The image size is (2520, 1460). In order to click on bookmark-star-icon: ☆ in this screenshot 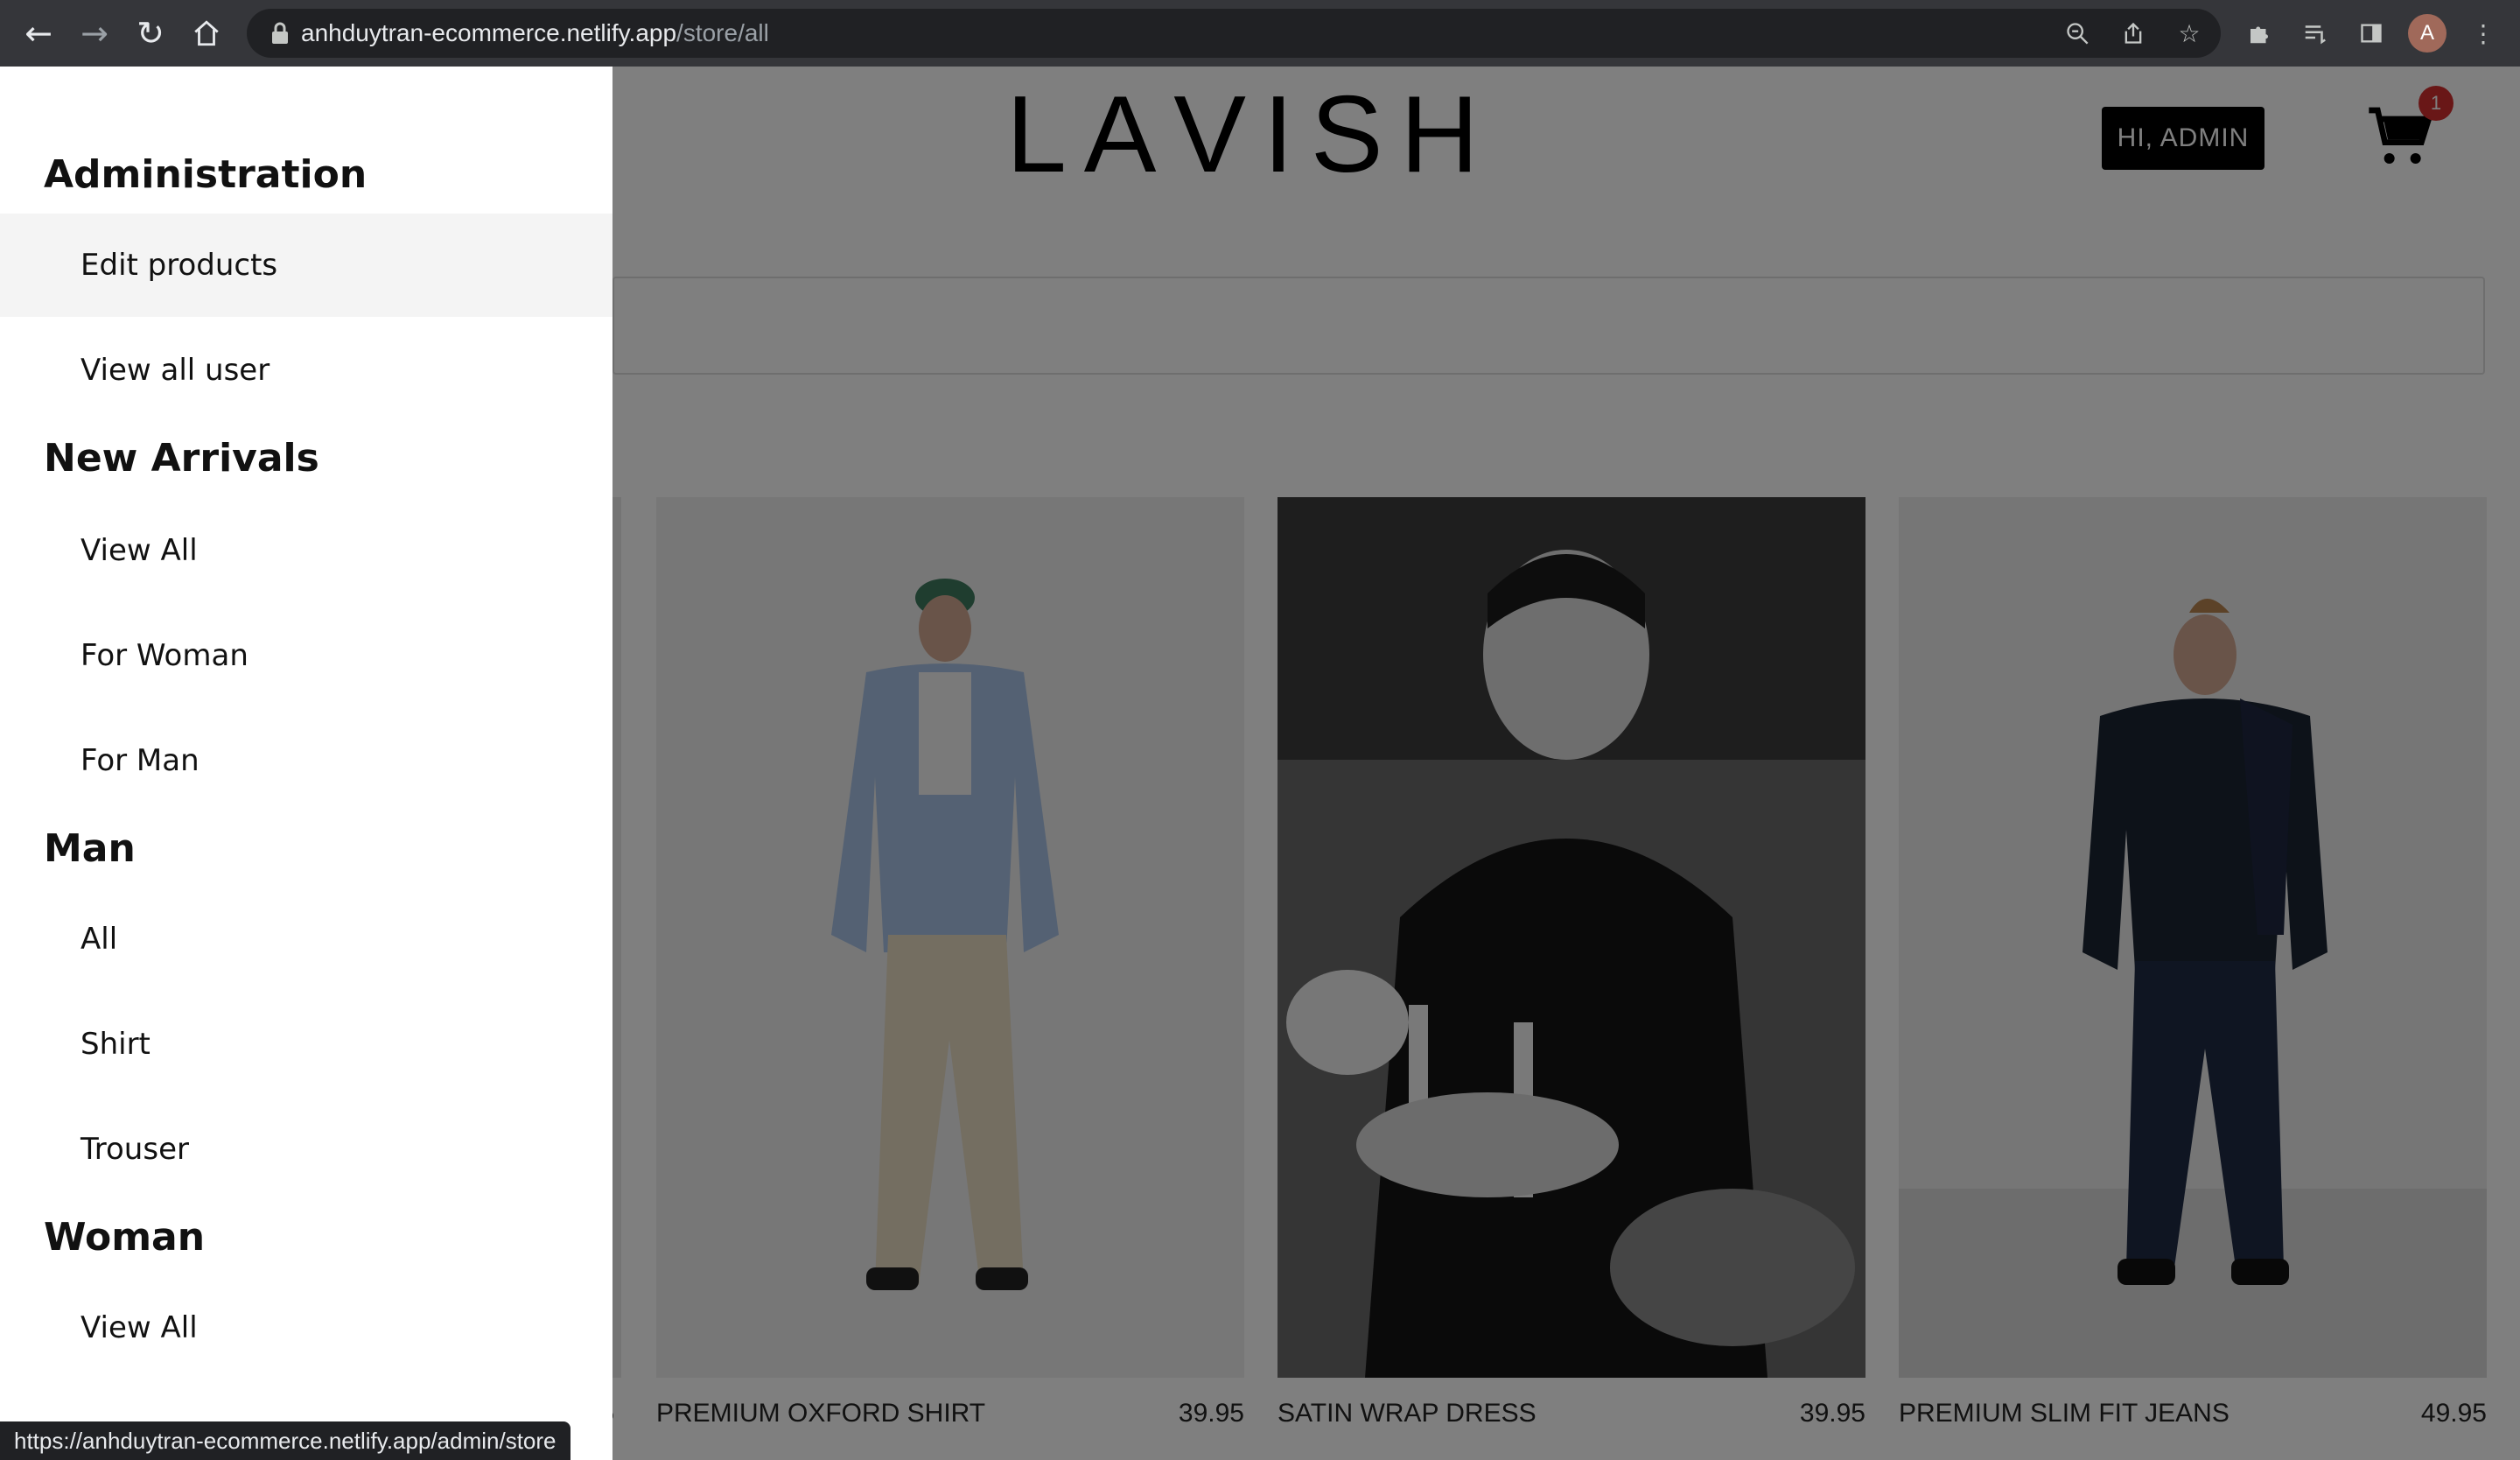, I will do `click(2189, 34)`.